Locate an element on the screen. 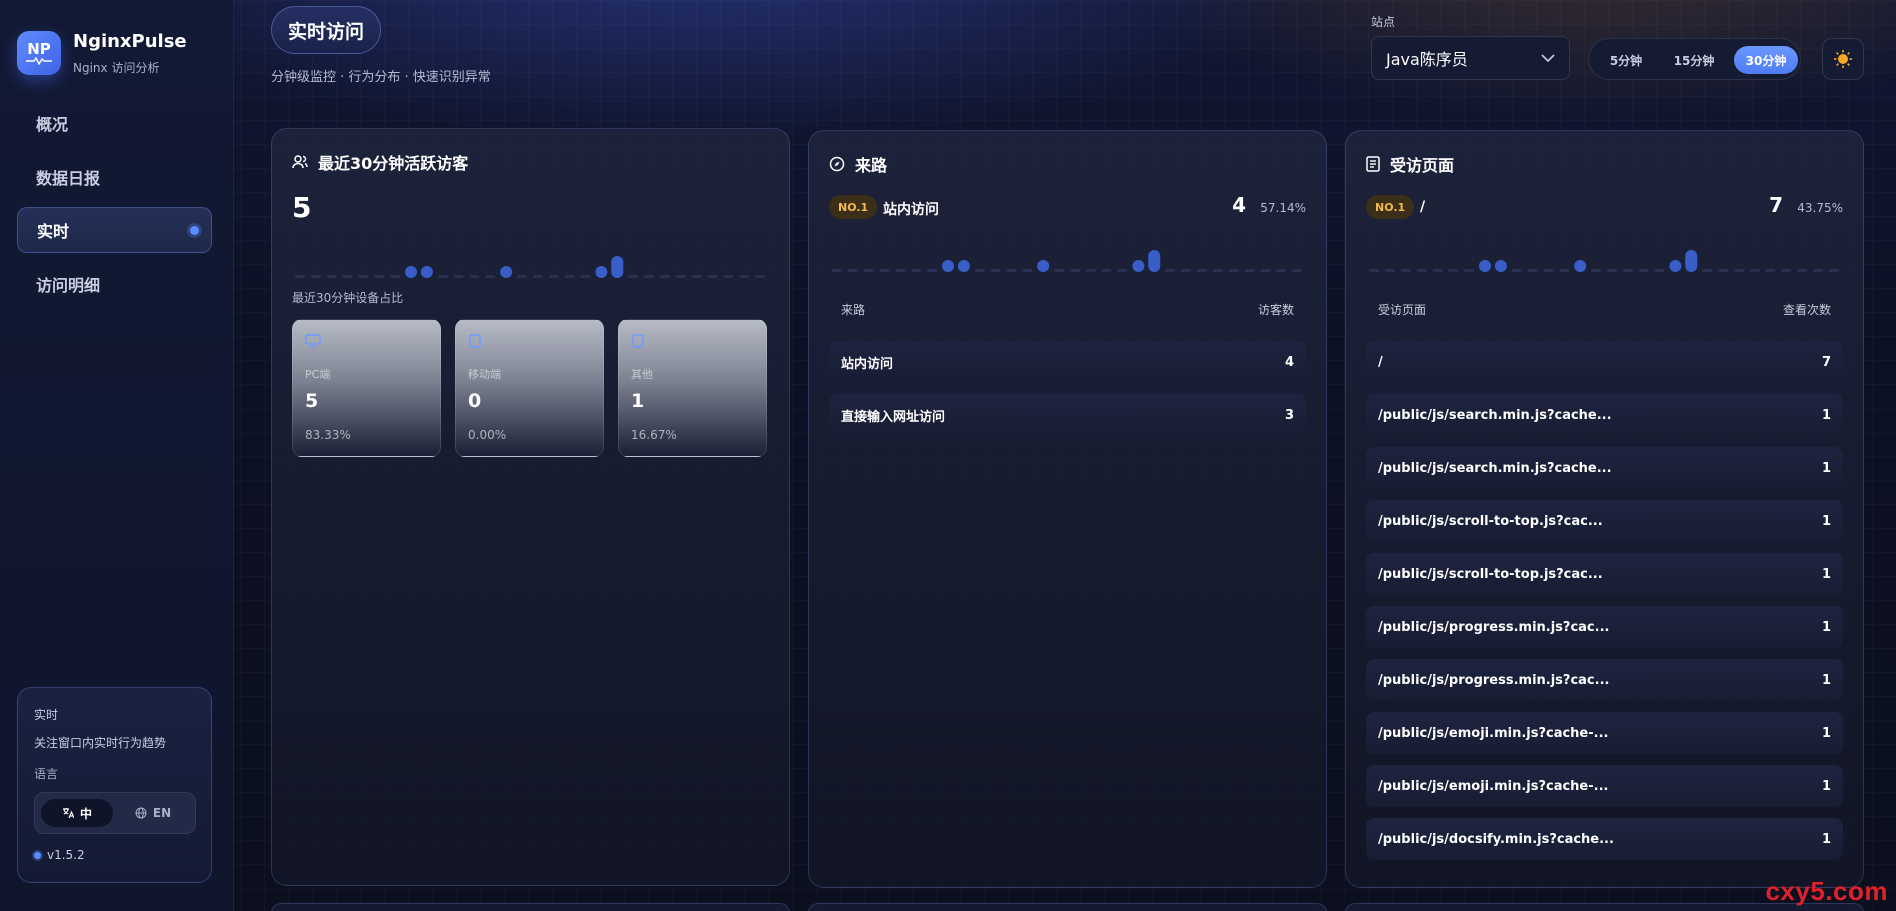 The height and width of the screenshot is (911, 1896). page-subtitle: 分钟级监控 · 行为分布 · 快速识别异常 is located at coordinates (381, 77).